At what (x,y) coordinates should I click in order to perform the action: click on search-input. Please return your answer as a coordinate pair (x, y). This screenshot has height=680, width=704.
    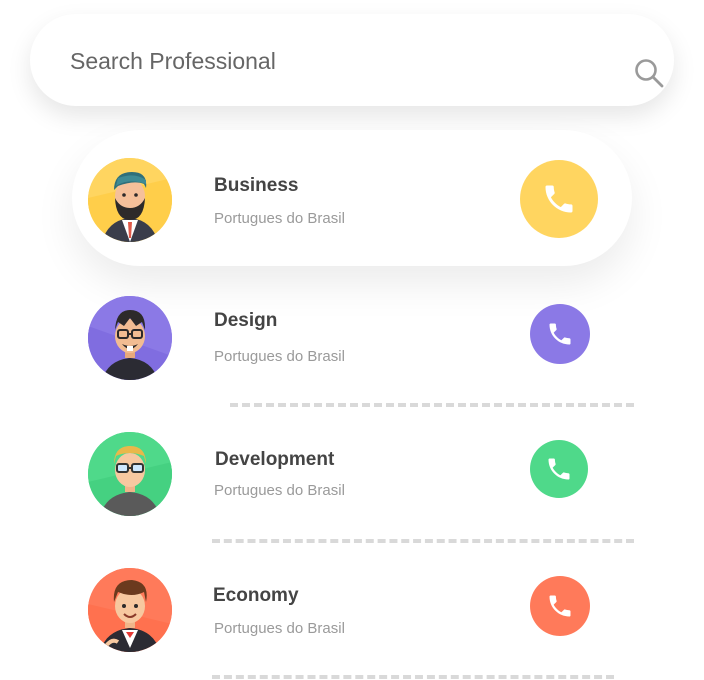
    Looking at the image, I should click on (330, 61).